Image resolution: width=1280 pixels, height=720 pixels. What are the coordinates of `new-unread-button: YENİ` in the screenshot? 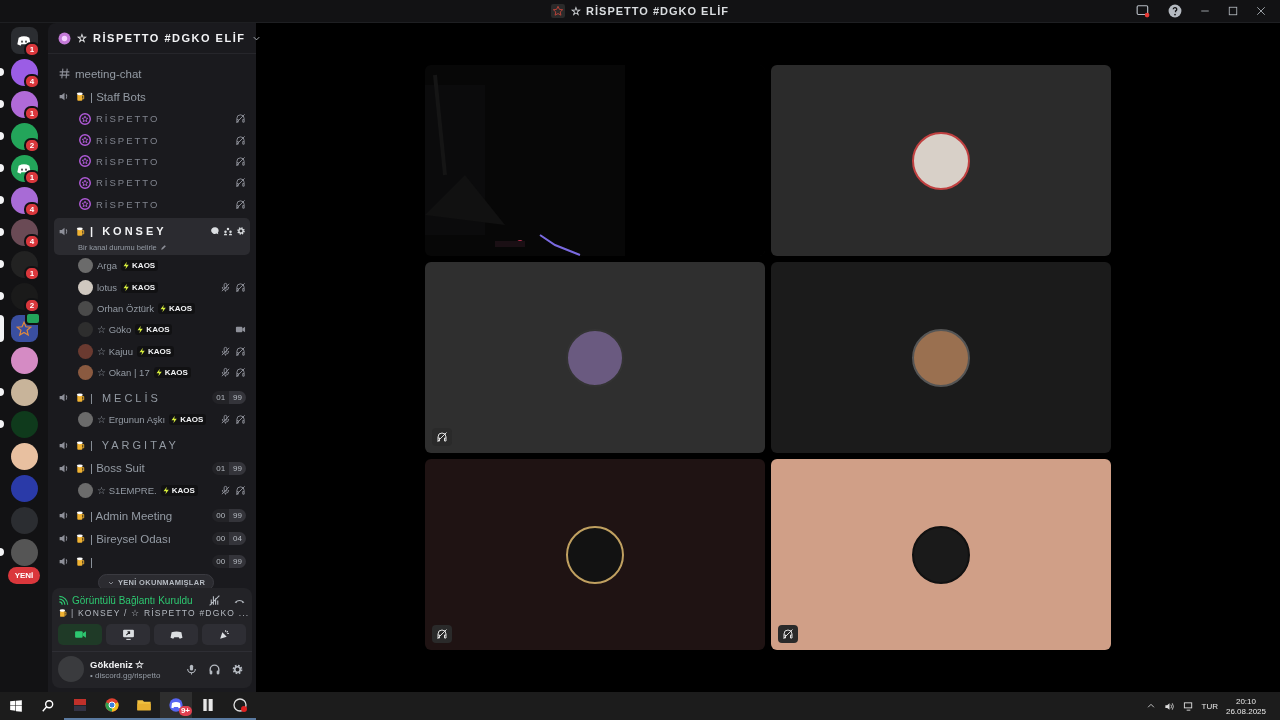 It's located at (24, 575).